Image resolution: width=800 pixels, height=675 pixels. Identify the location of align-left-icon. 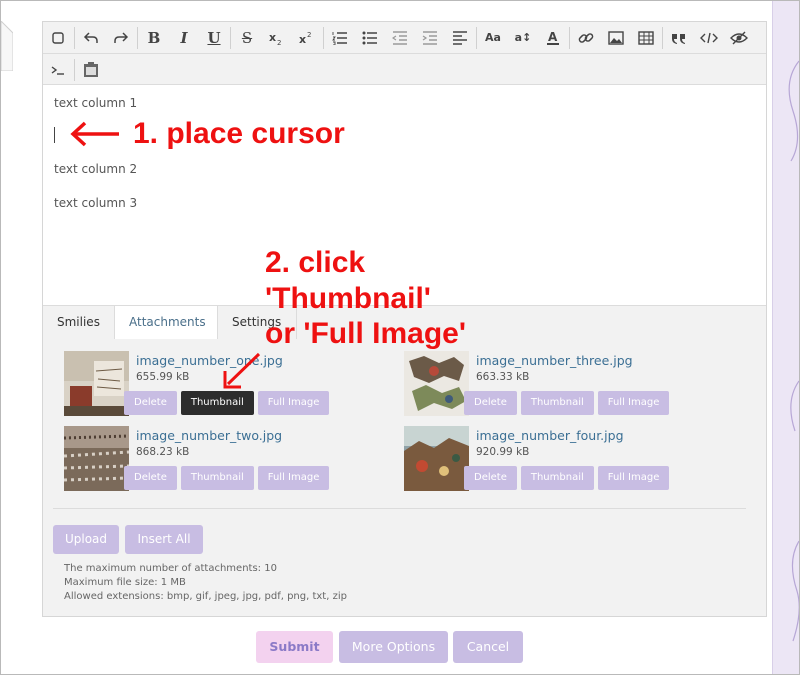
(460, 37).